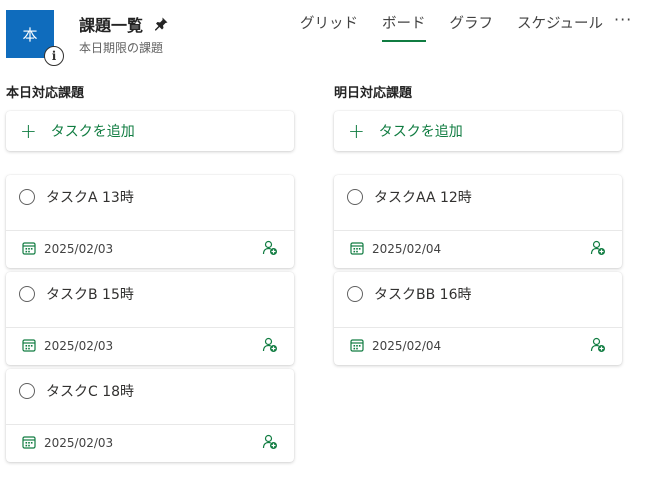 This screenshot has height=479, width=648. I want to click on task-card: タスクAA 12時 2025/02/04, so click(478, 221).